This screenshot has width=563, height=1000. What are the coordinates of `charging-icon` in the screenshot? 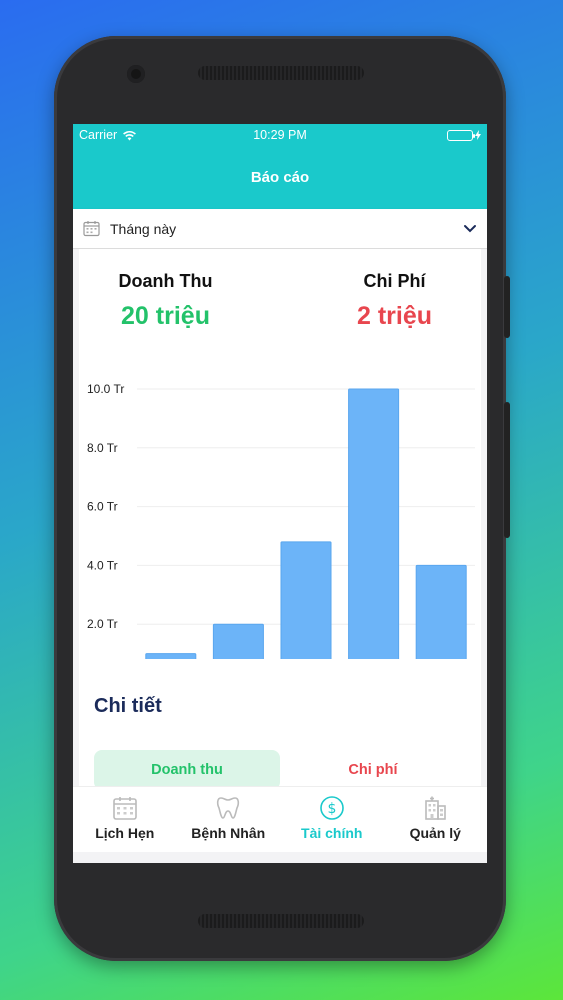 It's located at (478, 135).